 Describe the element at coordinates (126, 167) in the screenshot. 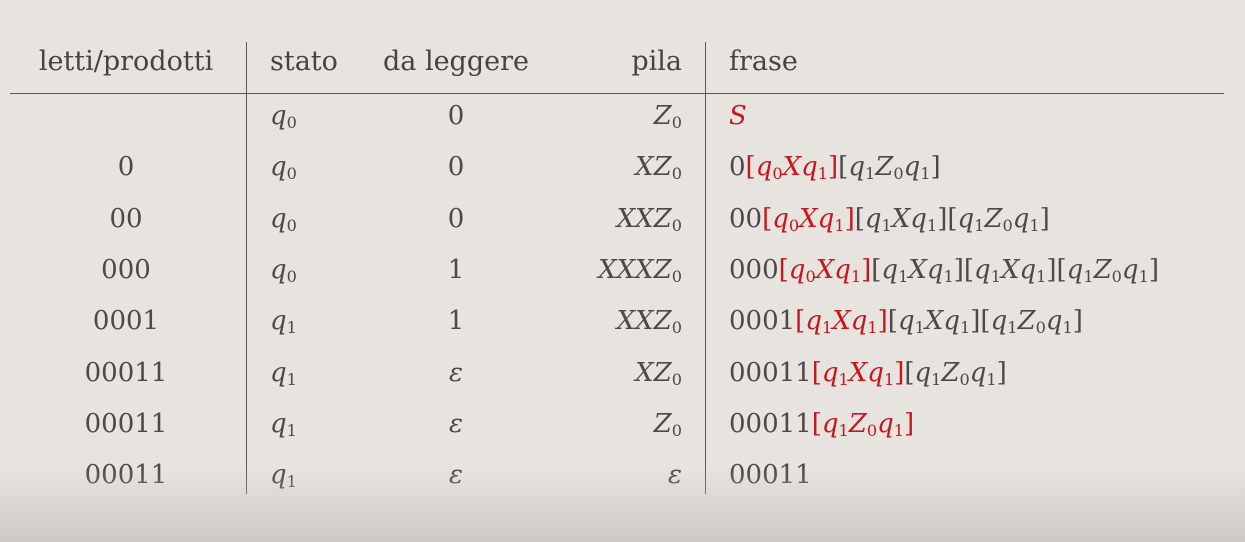

I see `cell-letti: 0` at that location.